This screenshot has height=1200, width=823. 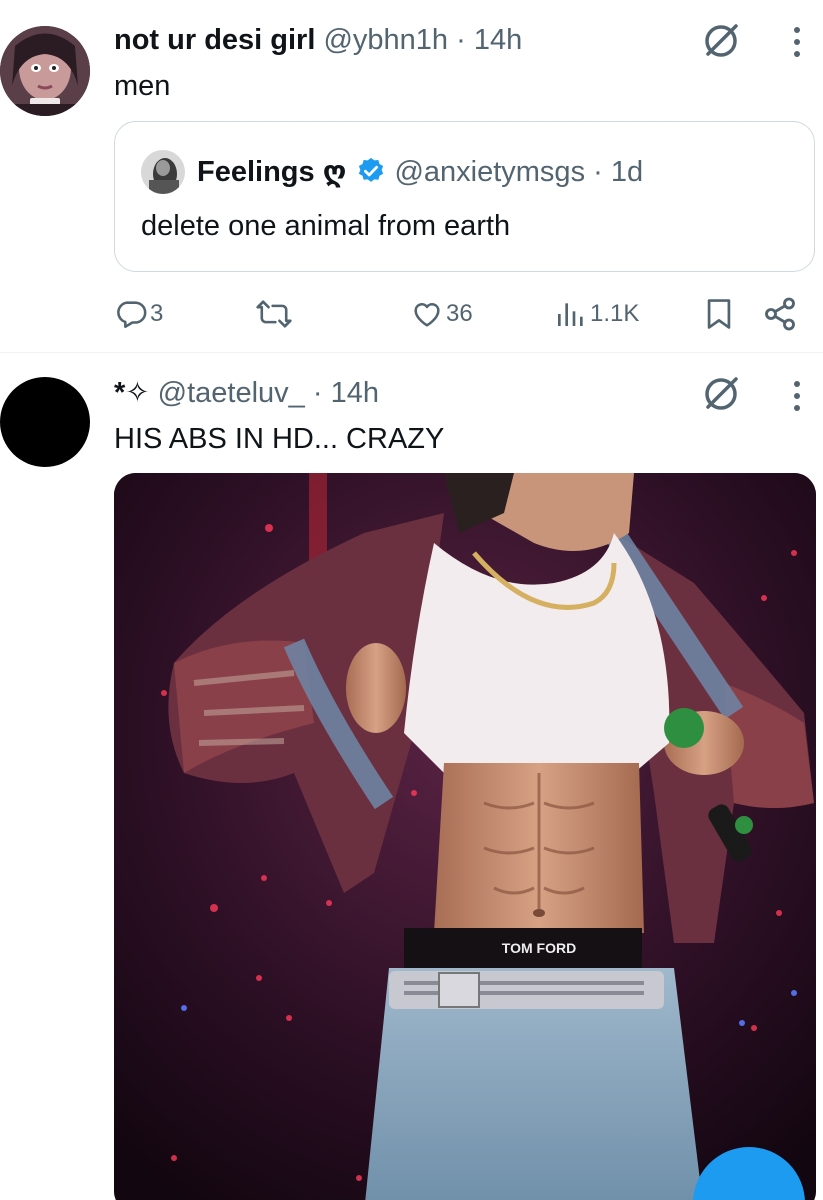 What do you see at coordinates (272, 172) in the screenshot?
I see `quote-display-name: Feelings ღ` at bounding box center [272, 172].